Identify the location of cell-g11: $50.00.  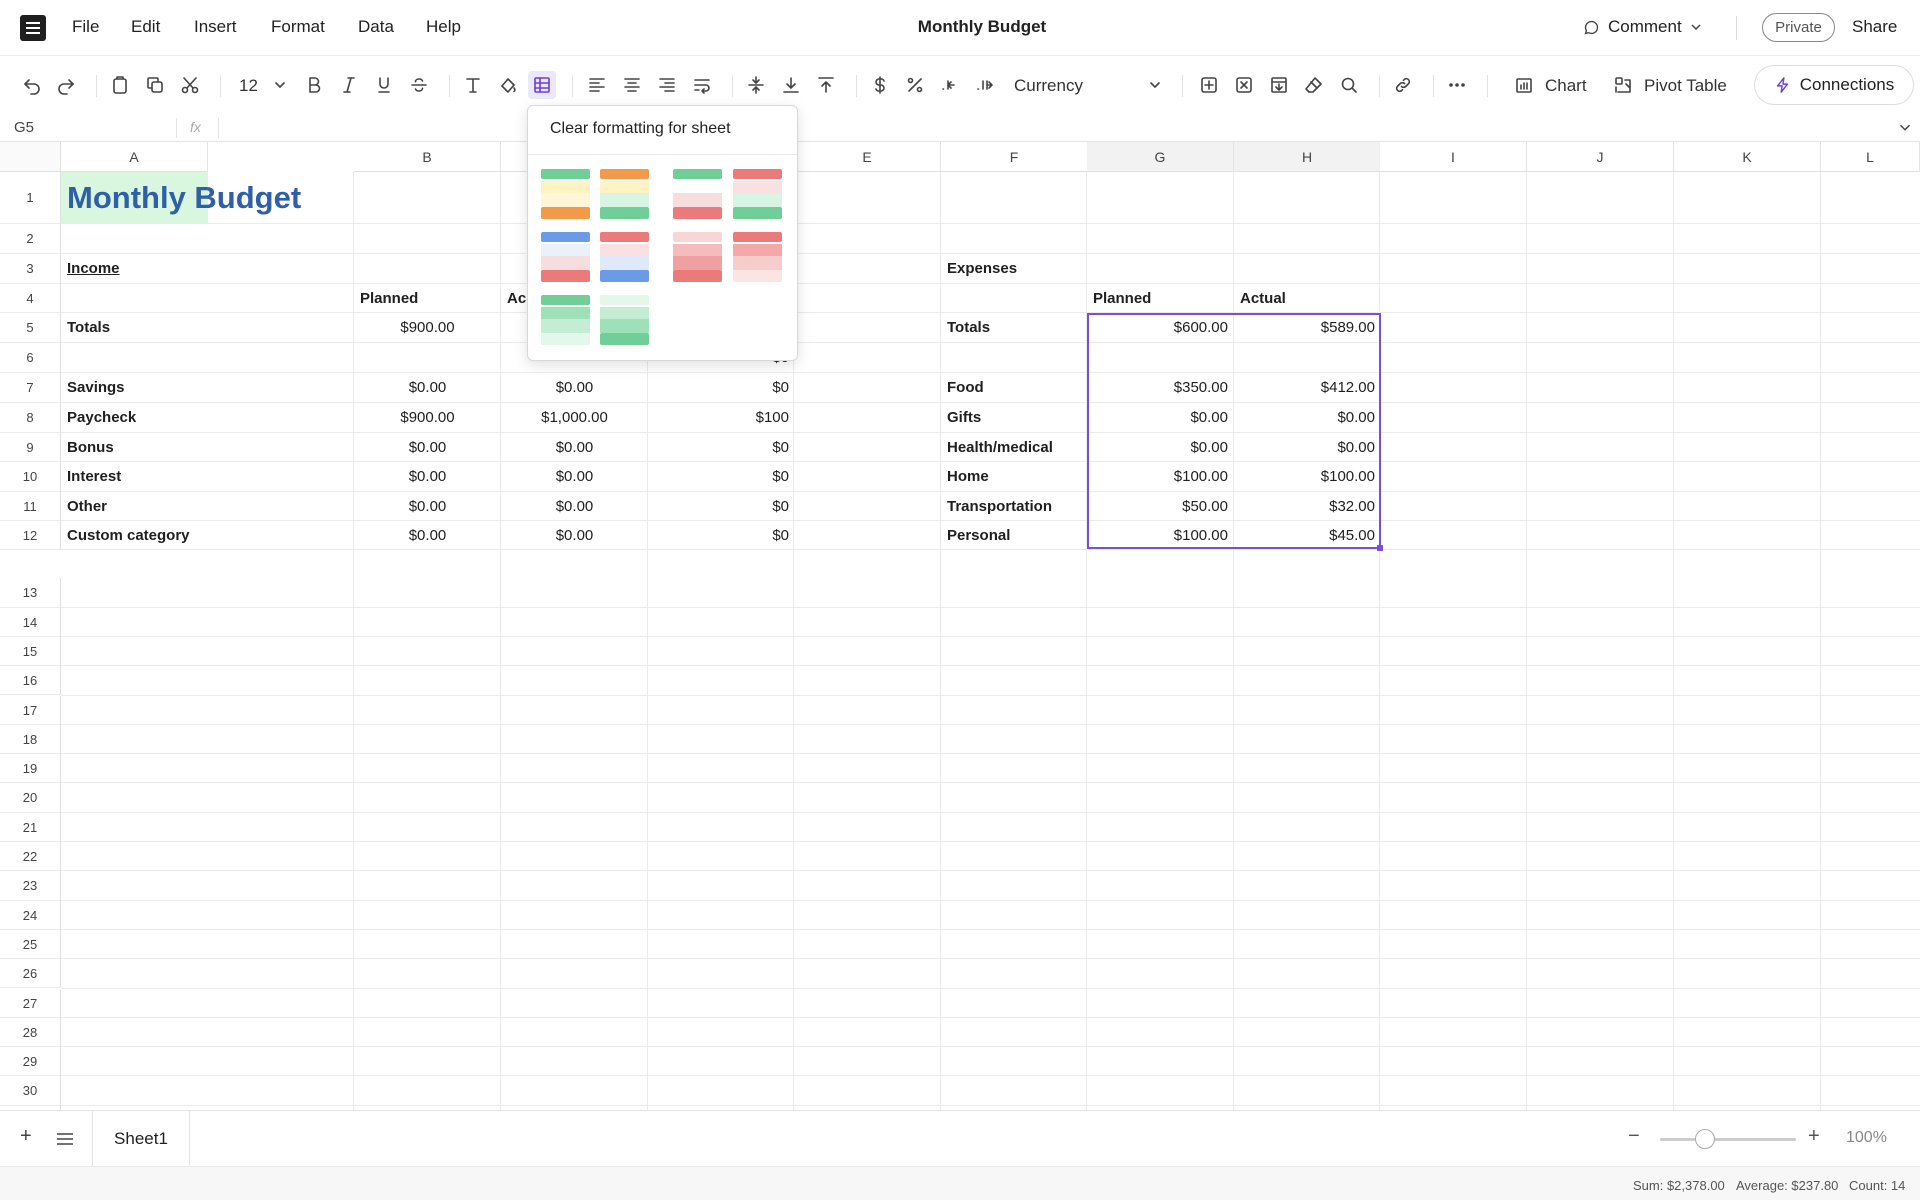
(1160, 506).